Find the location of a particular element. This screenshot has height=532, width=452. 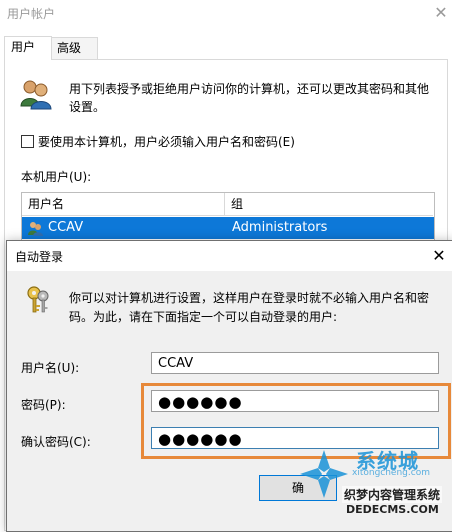

users-icon is located at coordinates (36, 95).